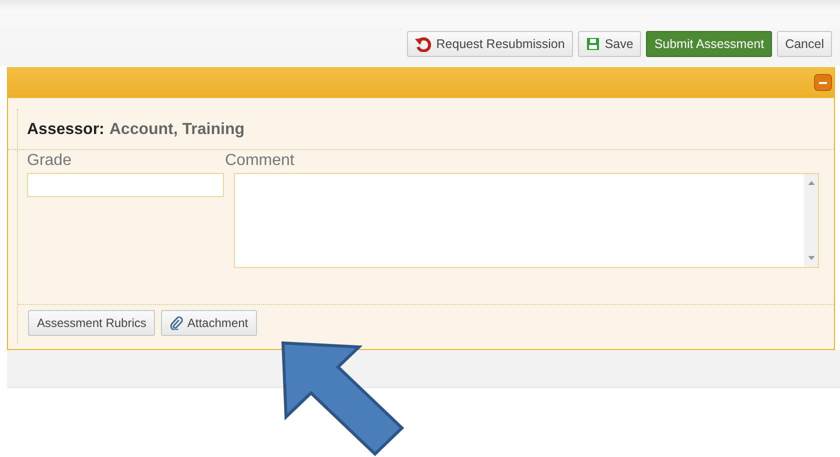 The width and height of the screenshot is (840, 457). Describe the element at coordinates (92, 323) in the screenshot. I see `rubrics-button: Assessment Rubrics` at that location.